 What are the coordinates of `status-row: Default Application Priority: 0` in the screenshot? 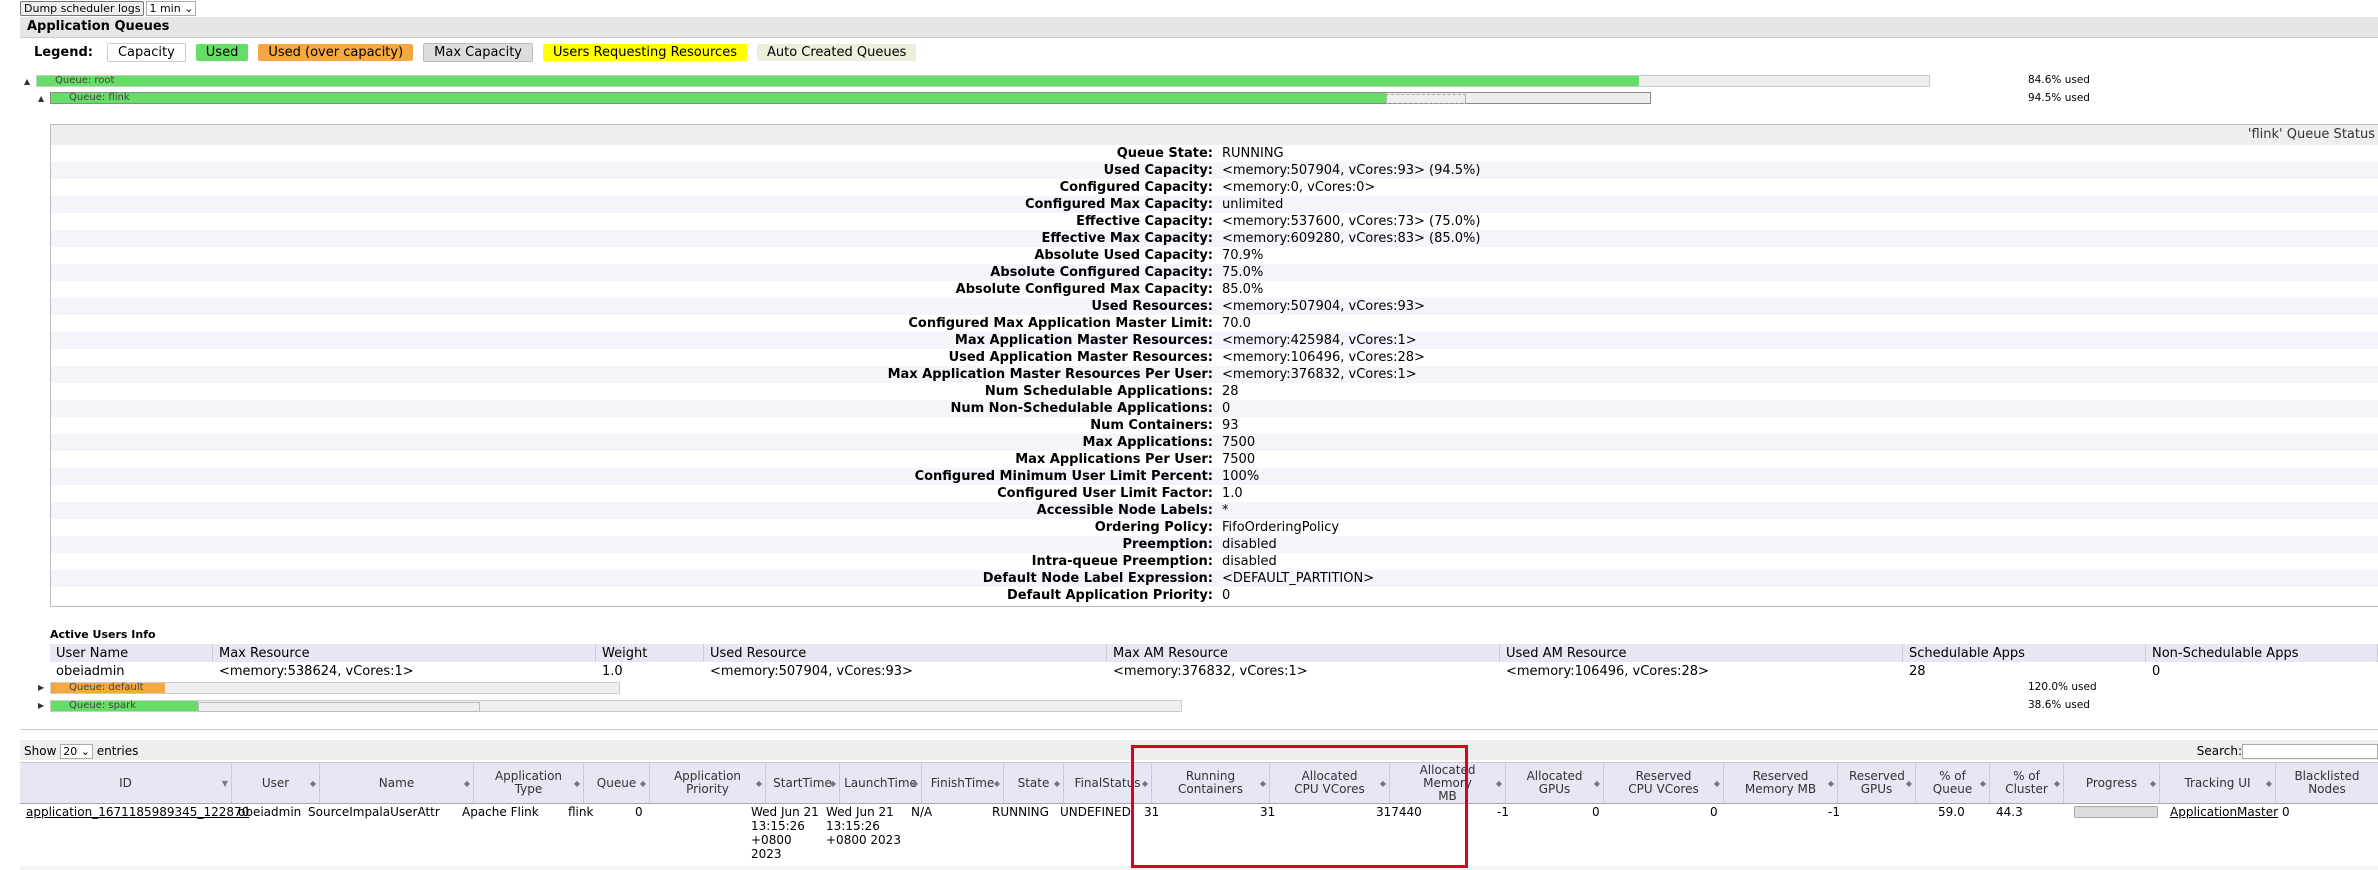 It's located at (1214, 595).